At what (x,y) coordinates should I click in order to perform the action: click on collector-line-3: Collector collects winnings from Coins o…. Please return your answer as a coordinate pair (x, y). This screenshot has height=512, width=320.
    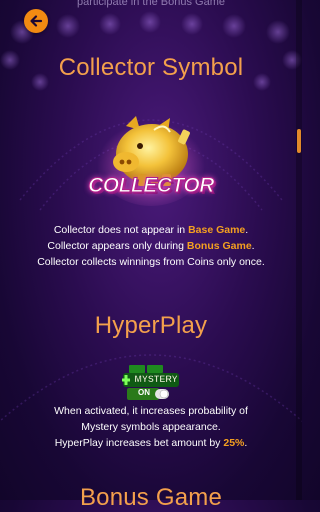
    Looking at the image, I should click on (151, 262).